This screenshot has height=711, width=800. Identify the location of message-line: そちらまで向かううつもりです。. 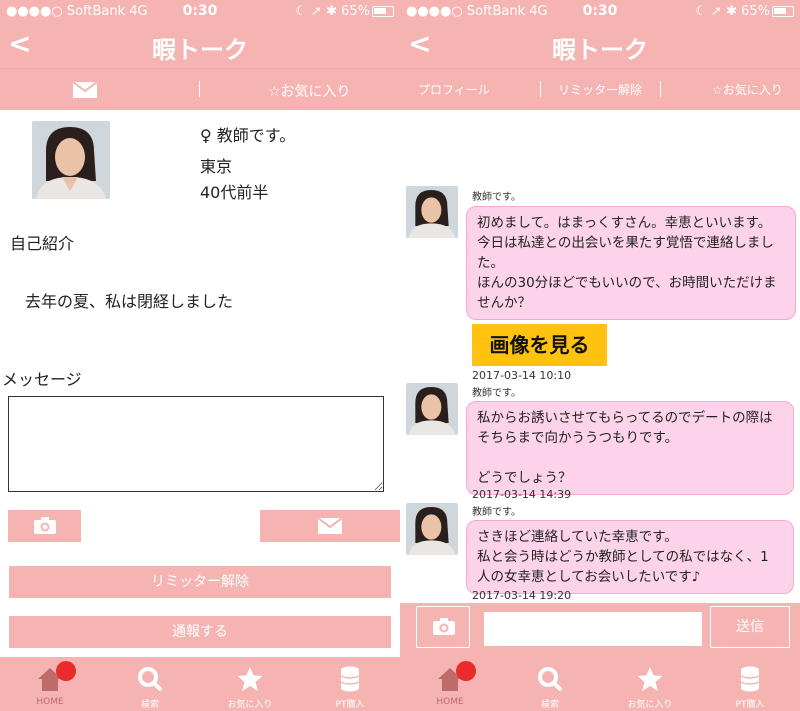
(578, 438).